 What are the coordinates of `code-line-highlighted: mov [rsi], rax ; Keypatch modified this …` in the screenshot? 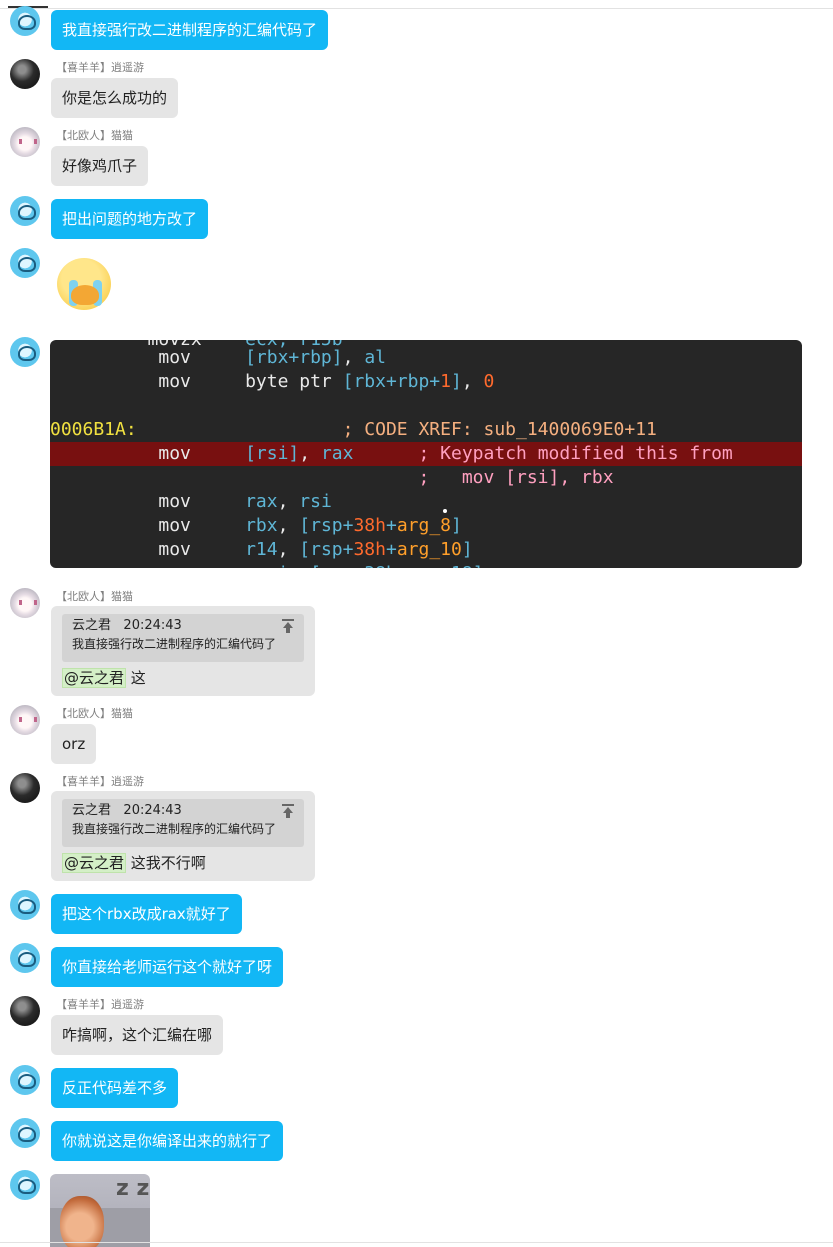 It's located at (426, 454).